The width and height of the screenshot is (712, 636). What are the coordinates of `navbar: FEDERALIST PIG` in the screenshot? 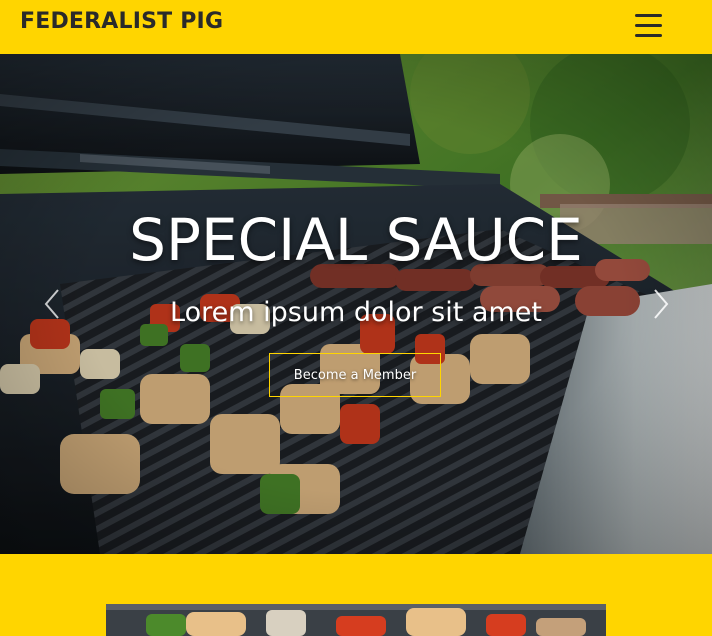 It's located at (356, 27).